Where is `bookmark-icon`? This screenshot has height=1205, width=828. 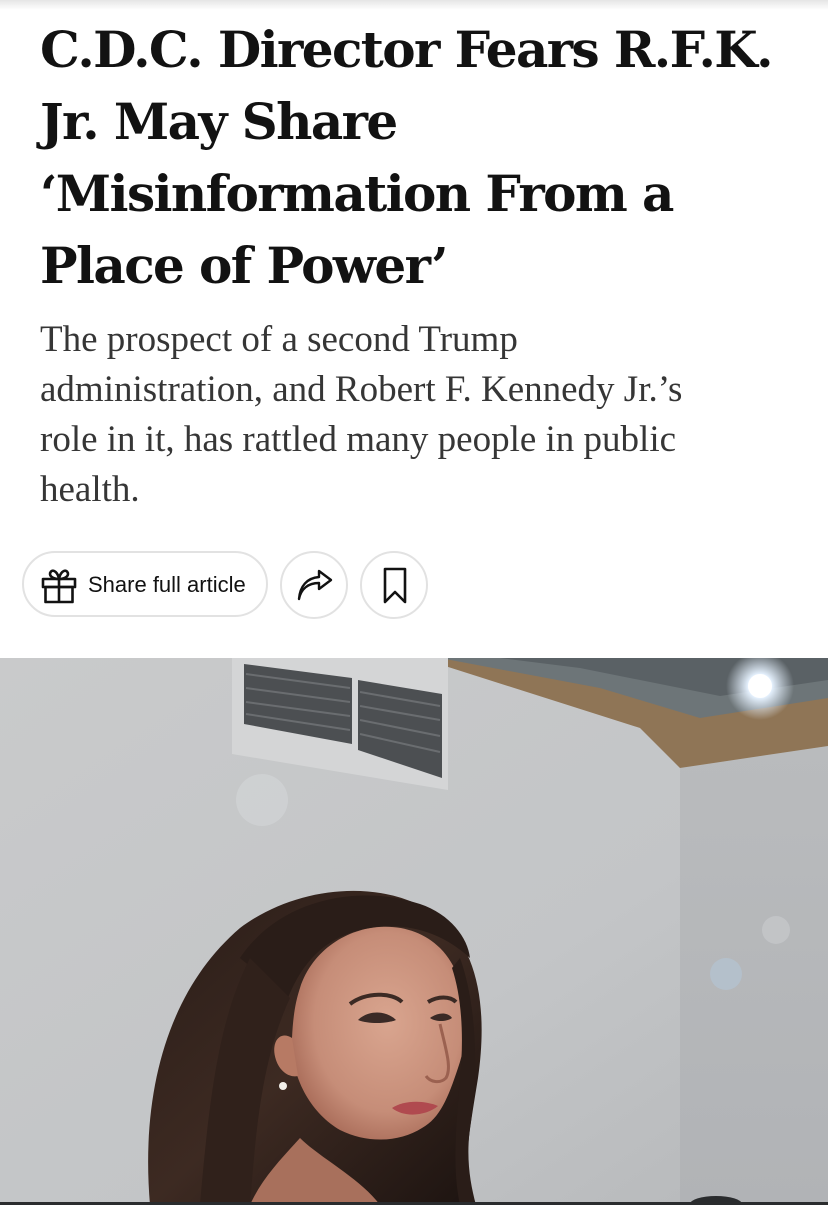
bookmark-icon is located at coordinates (395, 585).